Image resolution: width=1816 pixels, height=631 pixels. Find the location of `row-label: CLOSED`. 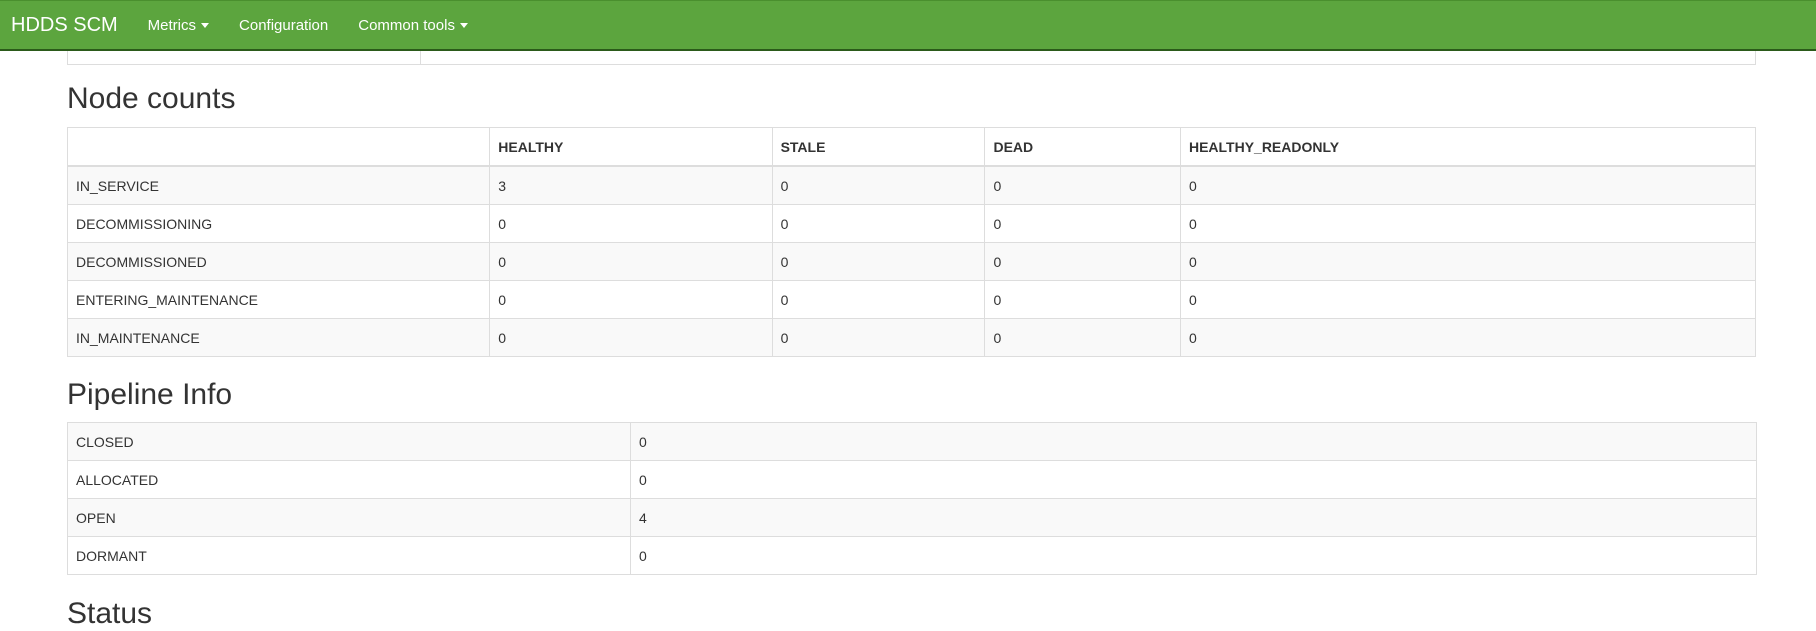

row-label: CLOSED is located at coordinates (349, 441).